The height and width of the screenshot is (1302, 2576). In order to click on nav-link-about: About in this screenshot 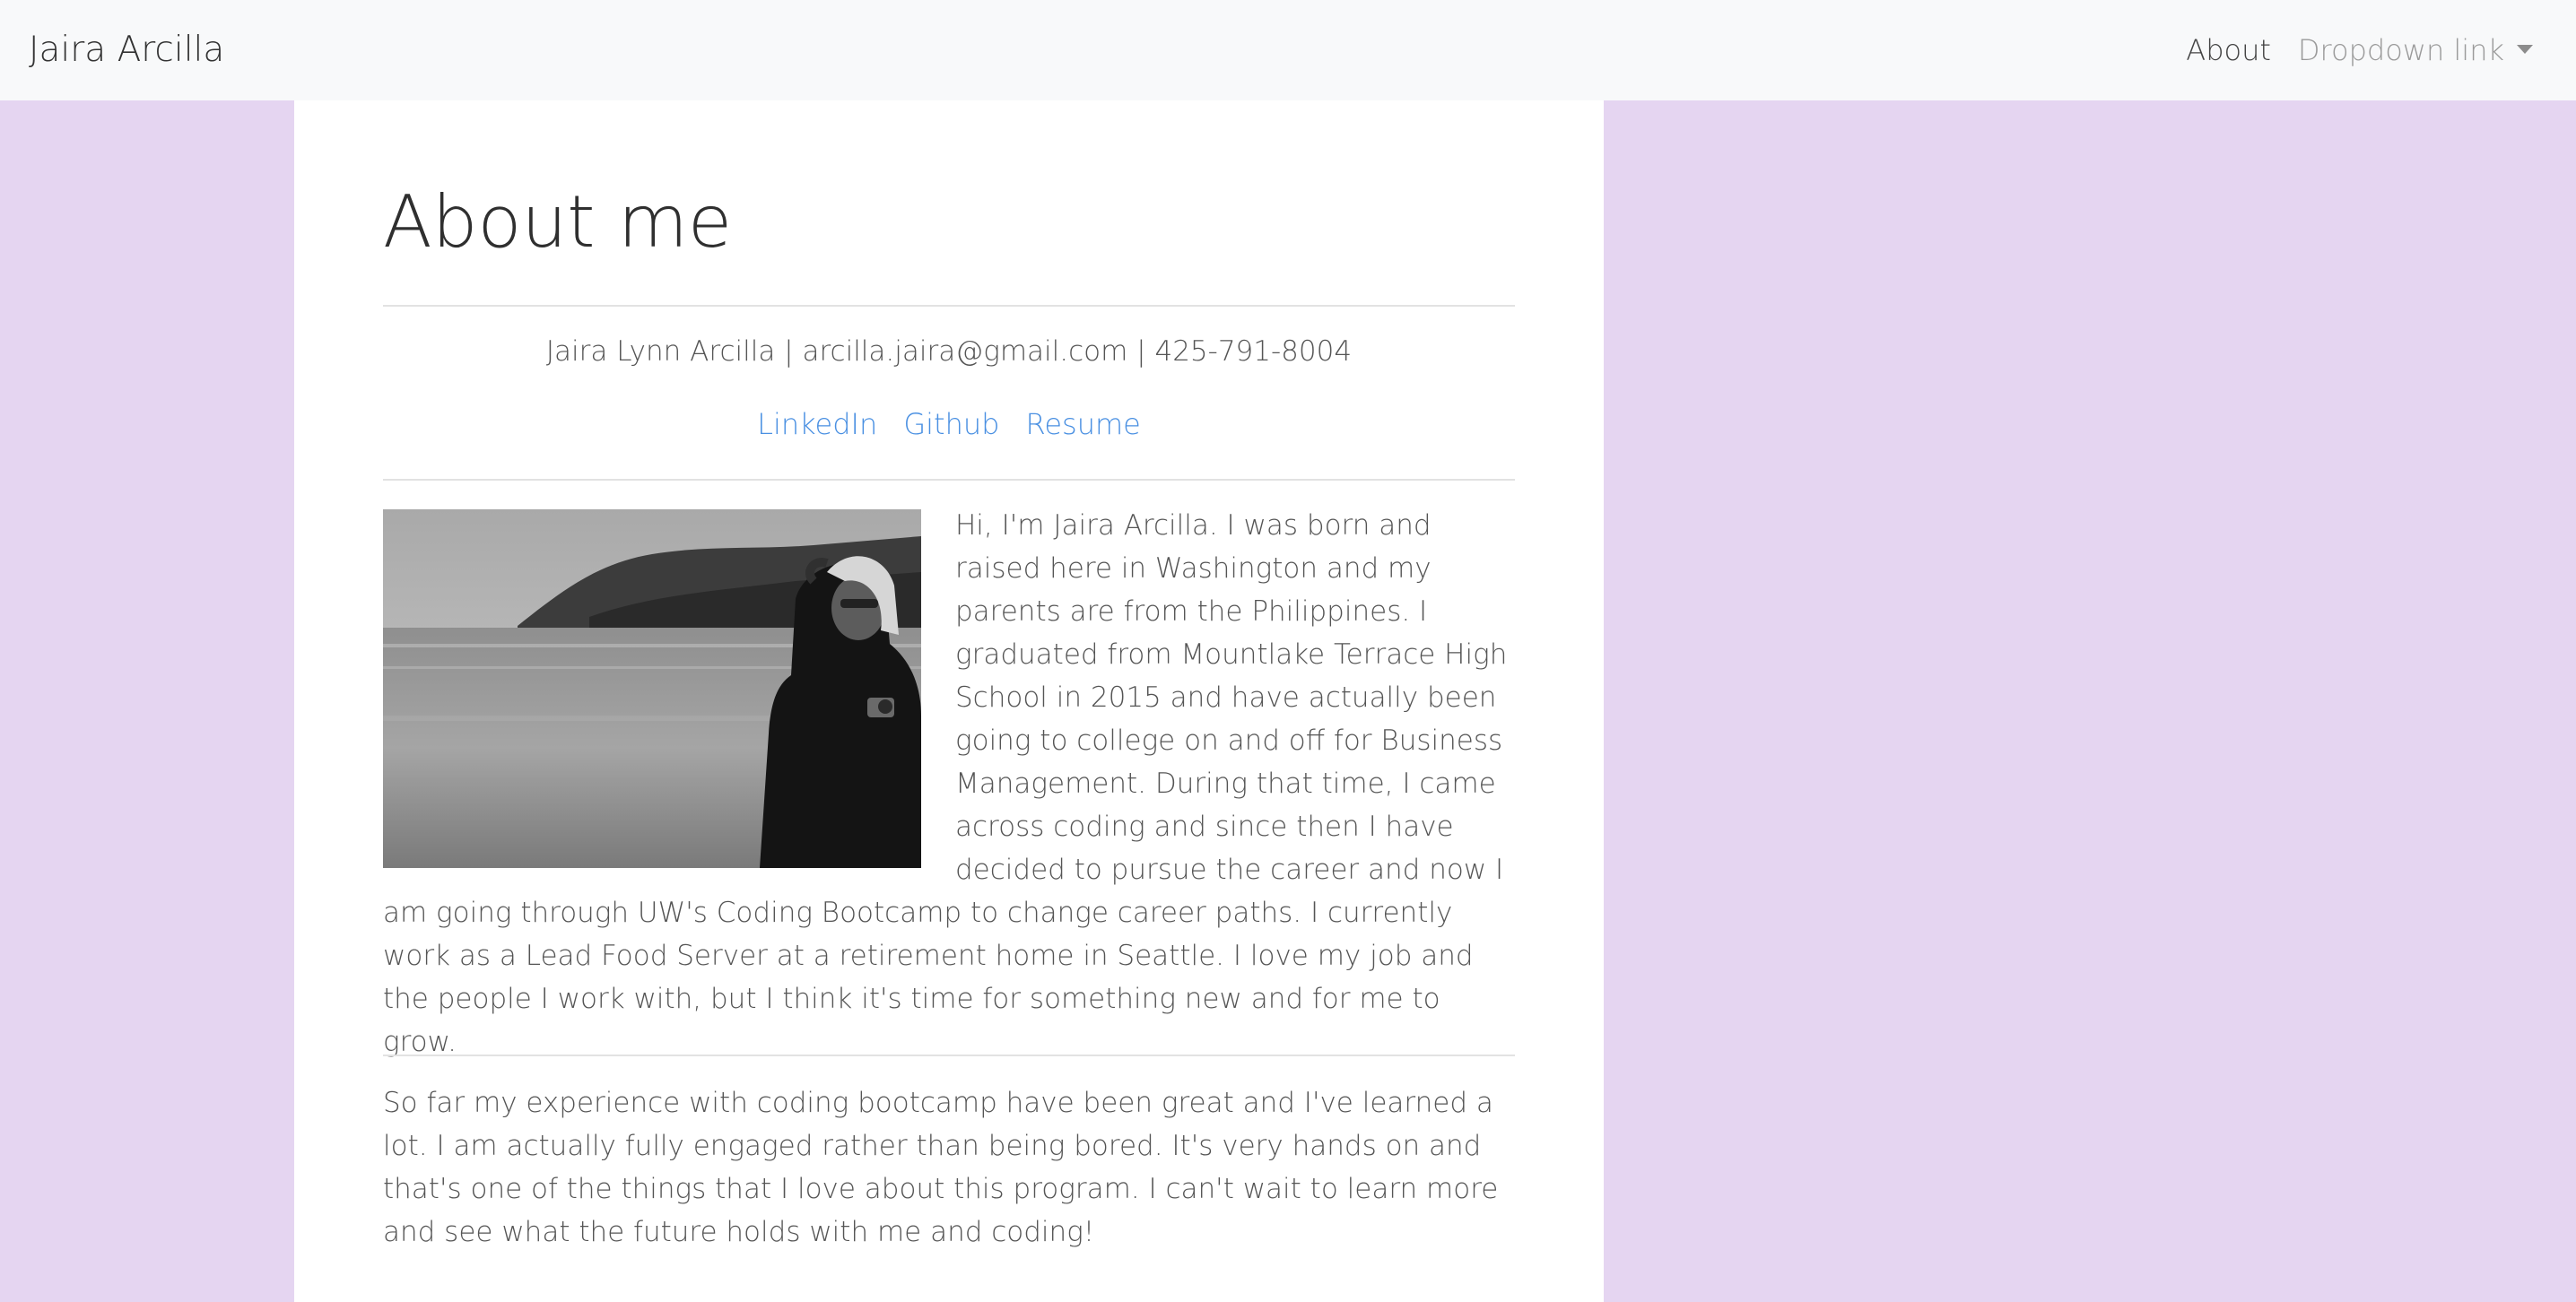, I will do `click(2228, 50)`.